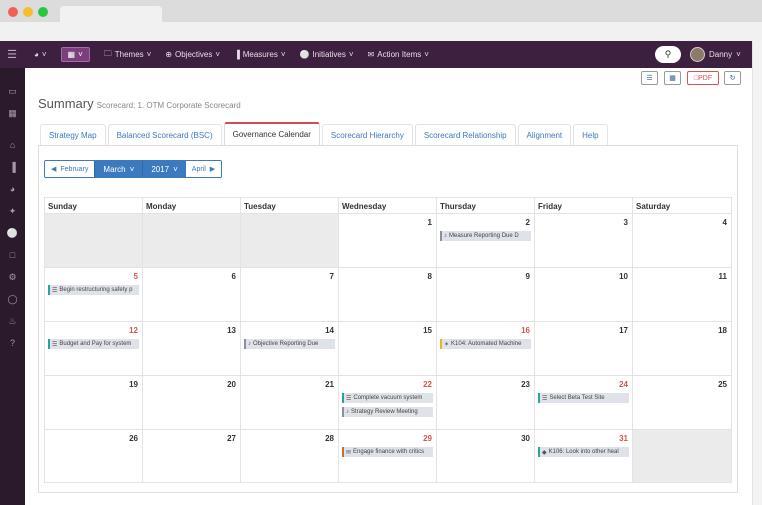 Image resolution: width=762 pixels, height=505 pixels. Describe the element at coordinates (12, 277) in the screenshot. I see `sidebar-gear-icon: ⚙` at that location.